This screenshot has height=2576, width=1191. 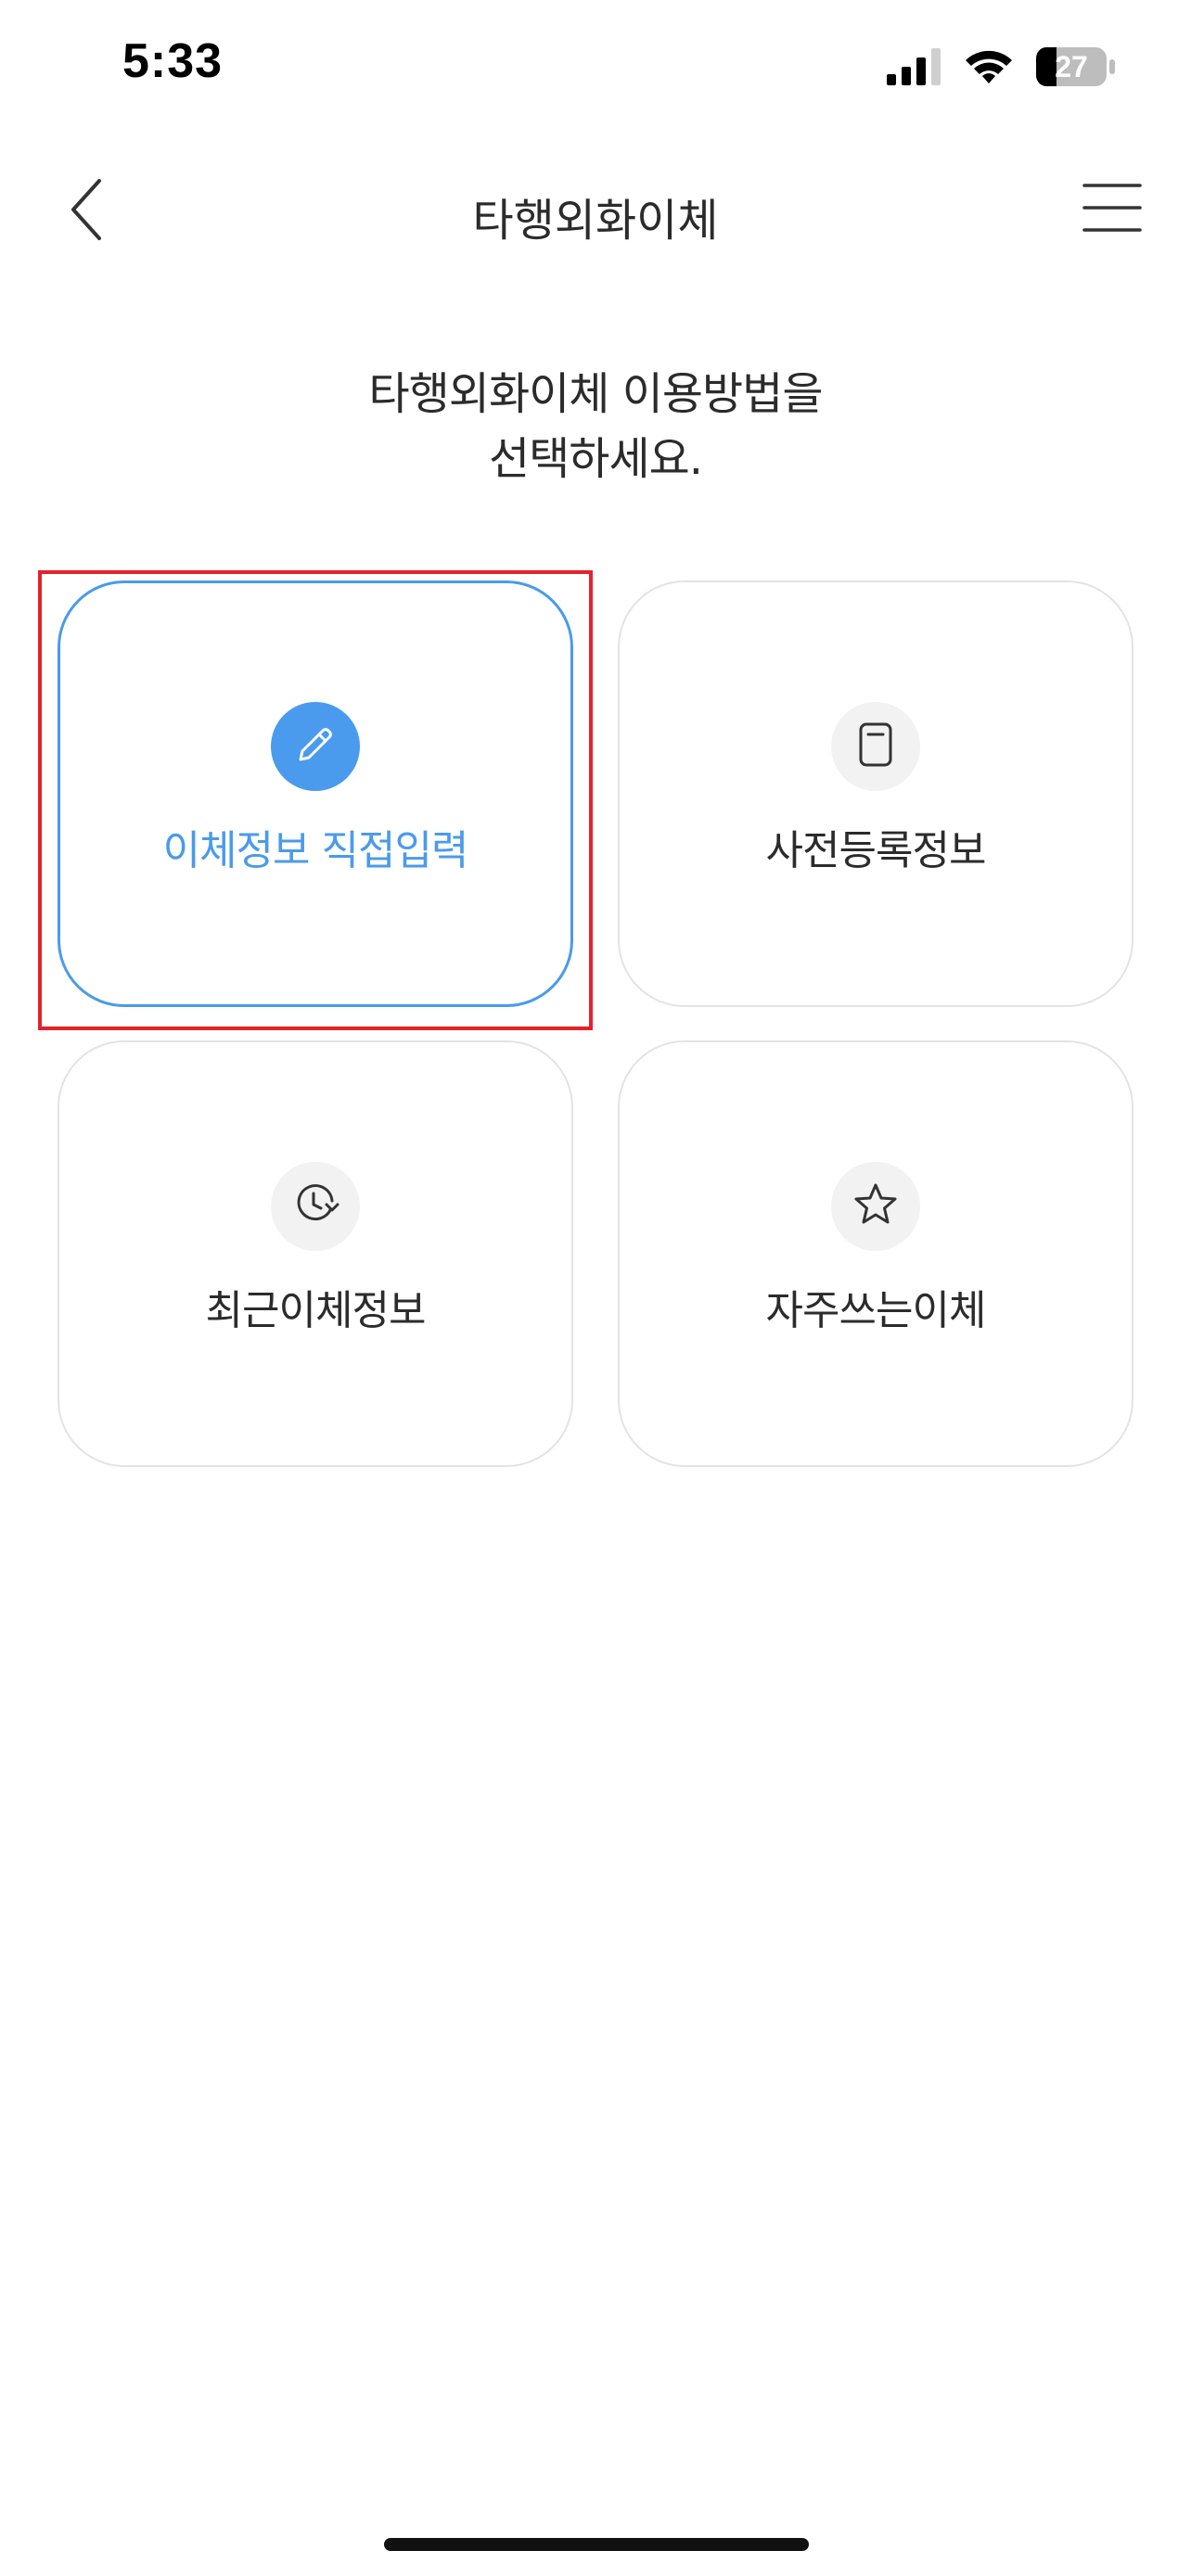 I want to click on document-icon, so click(x=875, y=746).